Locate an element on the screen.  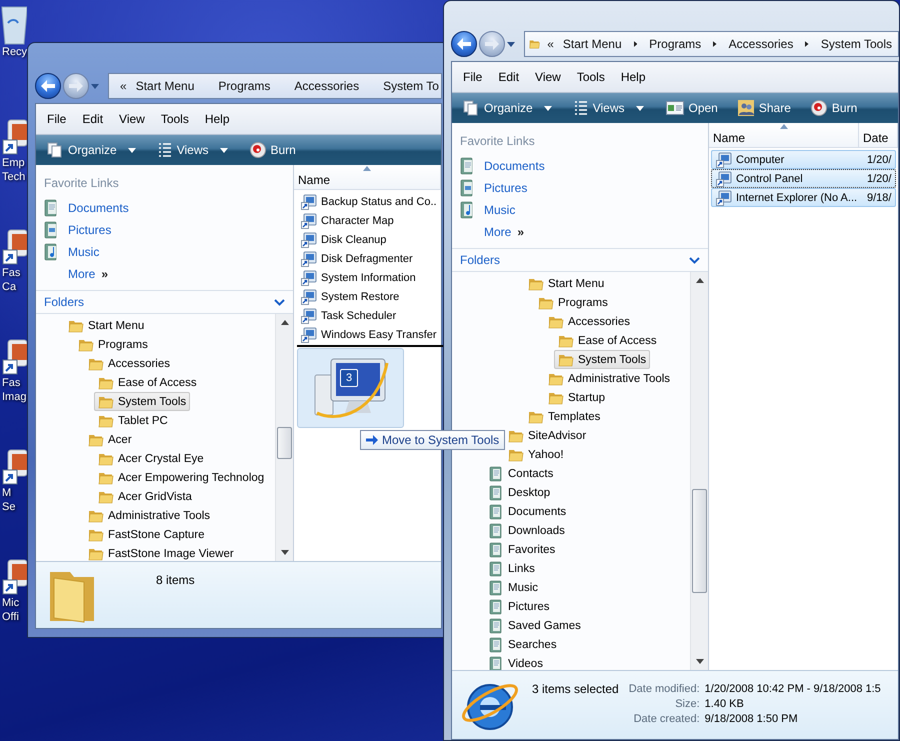
tree-item: Favorites is located at coordinates (522, 549).